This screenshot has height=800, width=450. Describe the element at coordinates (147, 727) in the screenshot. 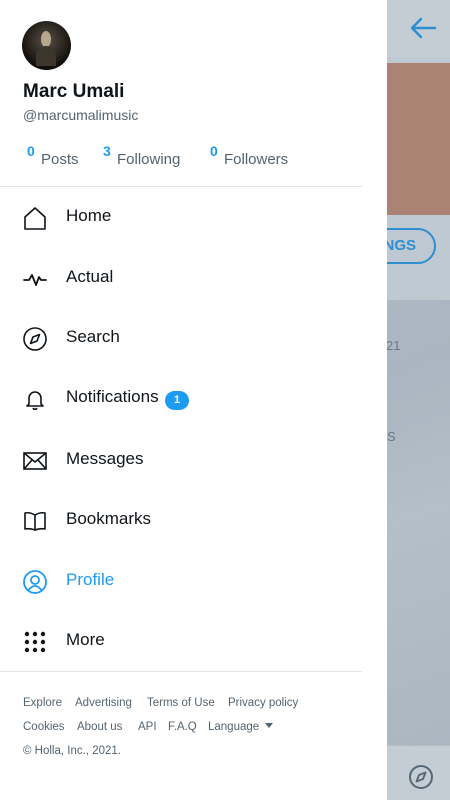

I see `footer-link-api: API` at that location.